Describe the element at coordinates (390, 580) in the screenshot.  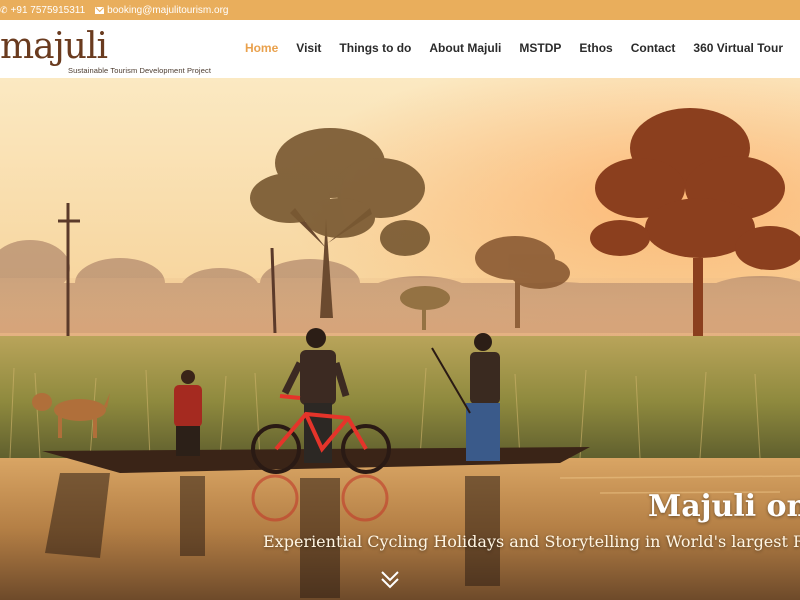
I see `double-chevron-down-icon` at that location.